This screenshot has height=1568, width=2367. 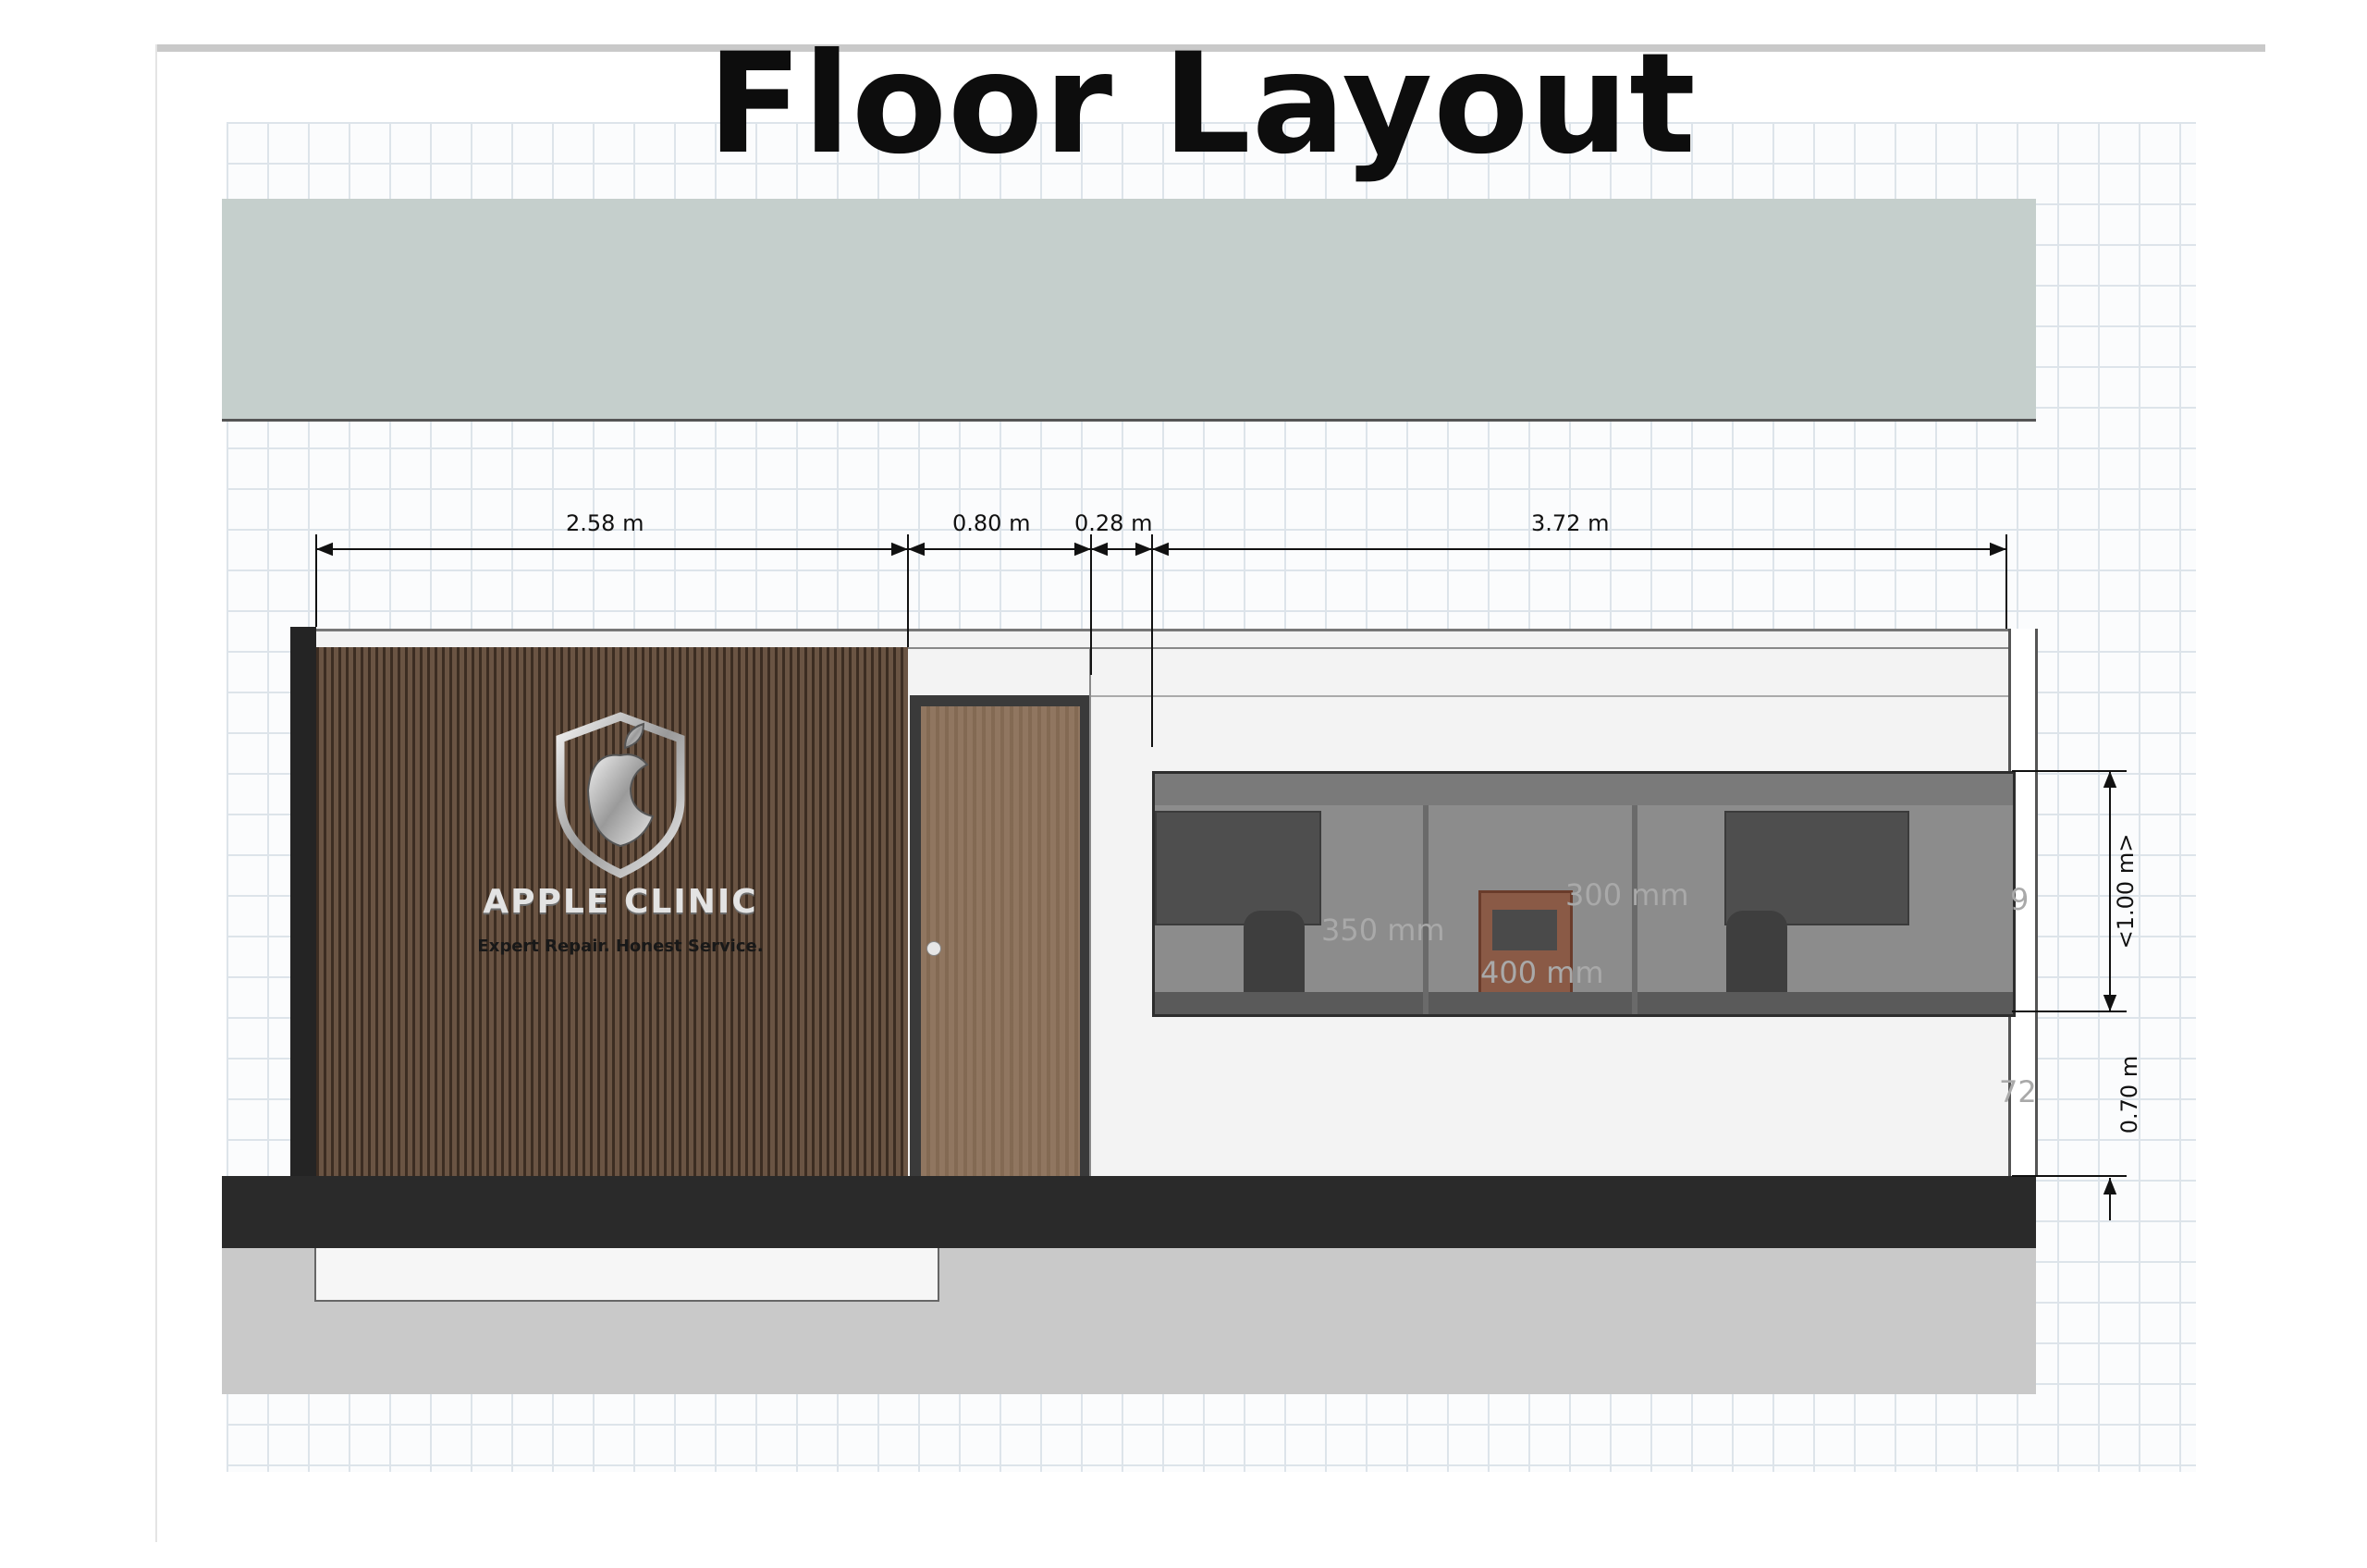 I want to click on dim-label-panel-width: 2.58 m, so click(x=605, y=523).